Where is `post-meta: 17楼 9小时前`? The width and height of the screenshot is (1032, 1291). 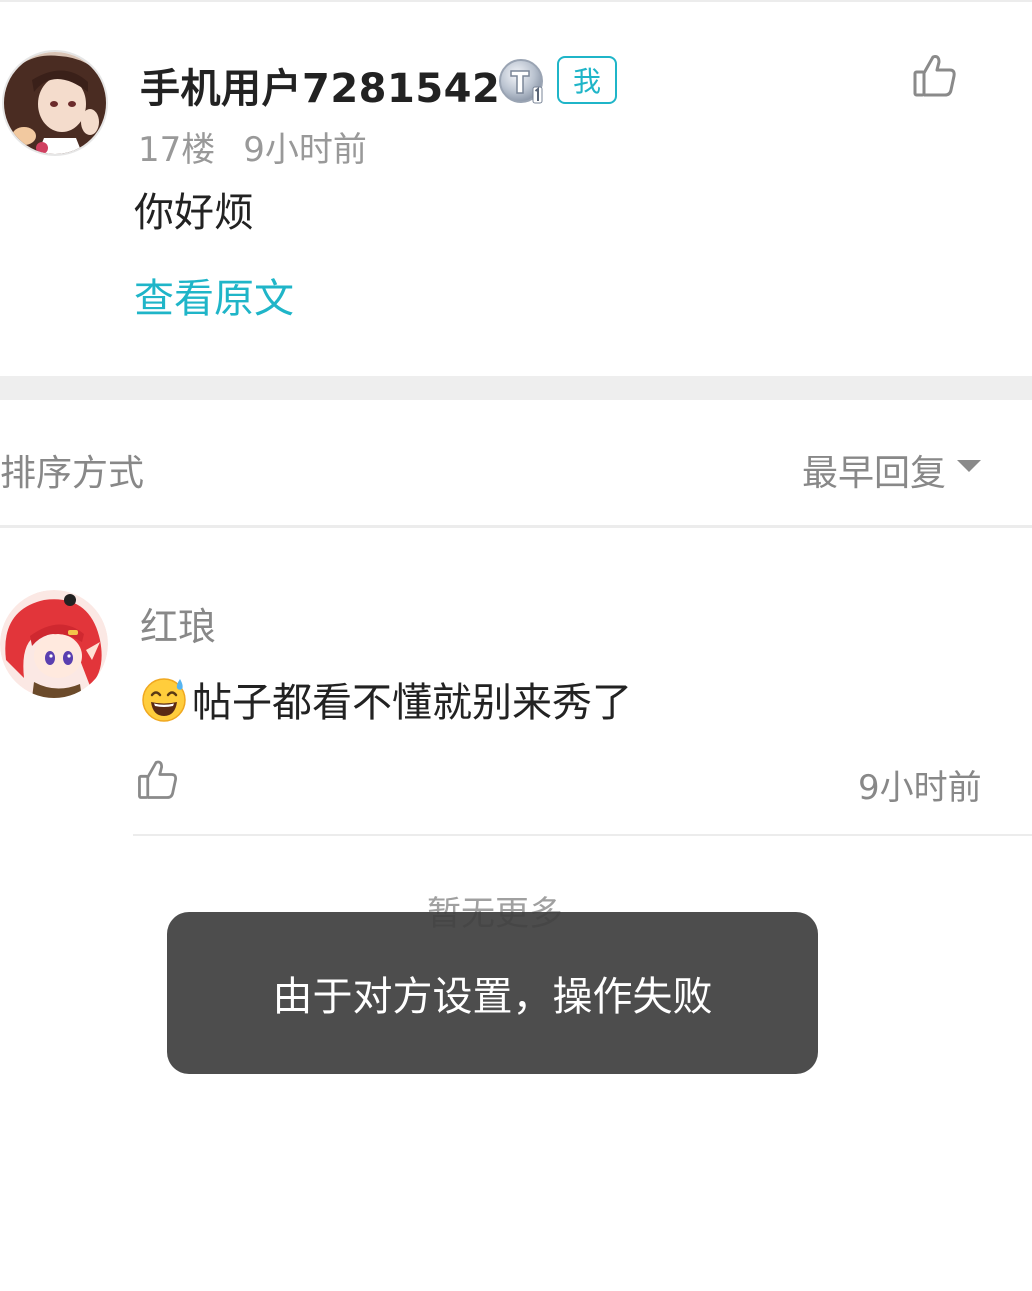
post-meta: 17楼 9小时前 is located at coordinates (252, 146).